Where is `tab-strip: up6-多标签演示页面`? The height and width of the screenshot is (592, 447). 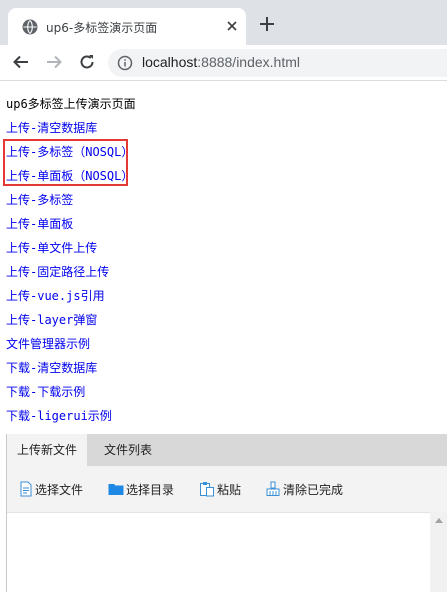 tab-strip: up6-多标签演示页面 is located at coordinates (223, 22).